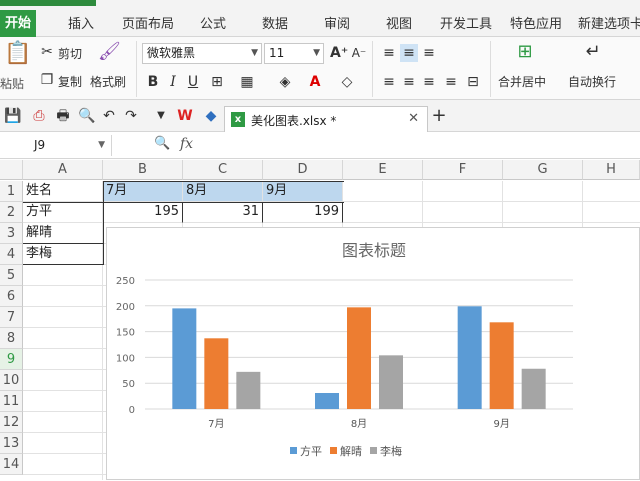 This screenshot has height=481, width=640. I want to click on column-header-h: H, so click(611, 170).